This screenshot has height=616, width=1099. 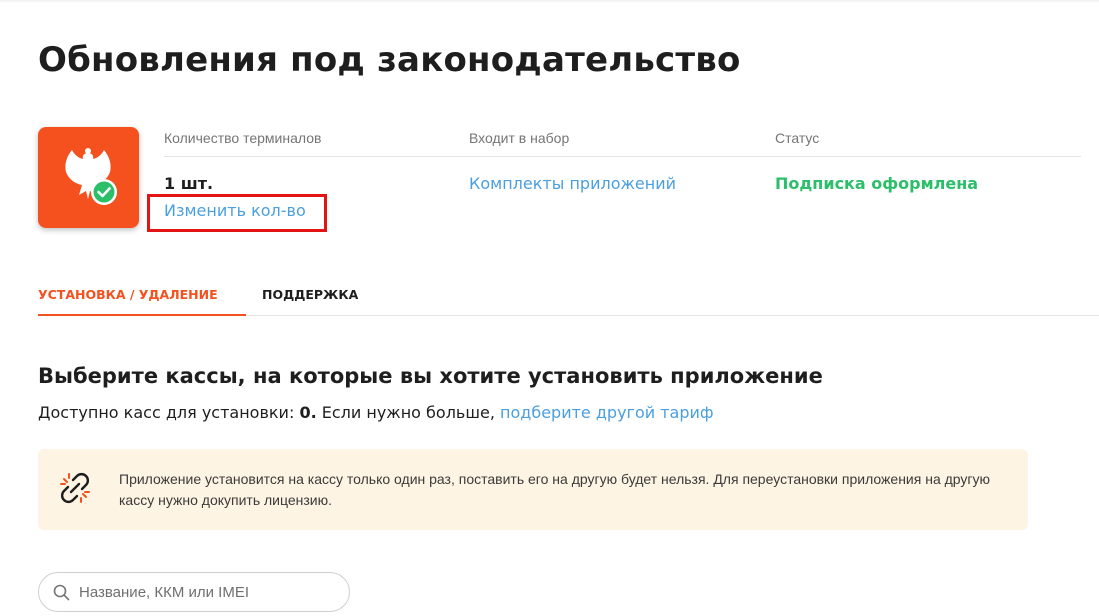 What do you see at coordinates (243, 138) in the screenshot?
I see `quantity-header: Количество терминалов` at bounding box center [243, 138].